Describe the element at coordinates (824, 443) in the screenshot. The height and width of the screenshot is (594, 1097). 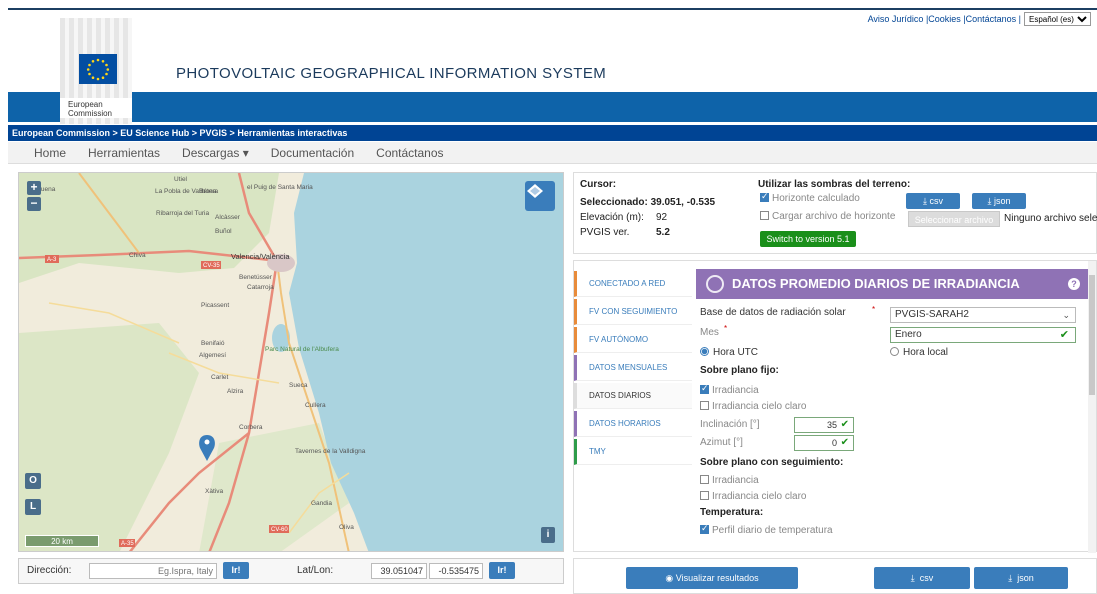
I see `azimuth-input: 0 ✔` at that location.